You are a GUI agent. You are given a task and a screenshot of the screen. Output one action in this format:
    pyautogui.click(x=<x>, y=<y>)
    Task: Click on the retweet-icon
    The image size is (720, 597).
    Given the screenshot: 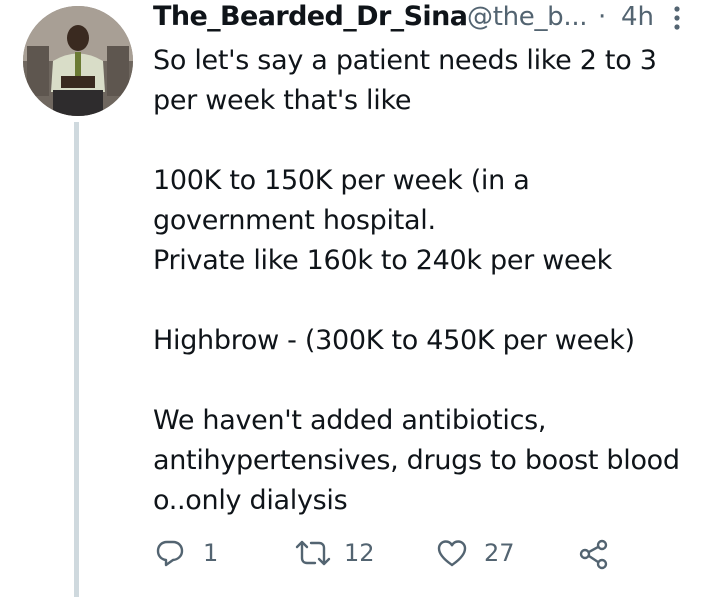 What is the action you would take?
    pyautogui.click(x=313, y=553)
    